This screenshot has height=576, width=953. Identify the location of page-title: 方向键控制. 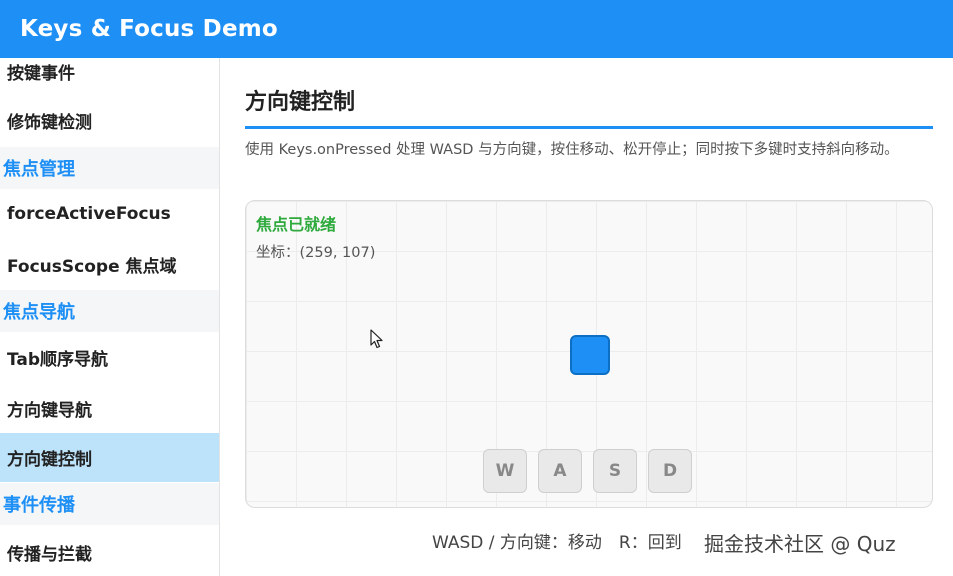
(300, 102).